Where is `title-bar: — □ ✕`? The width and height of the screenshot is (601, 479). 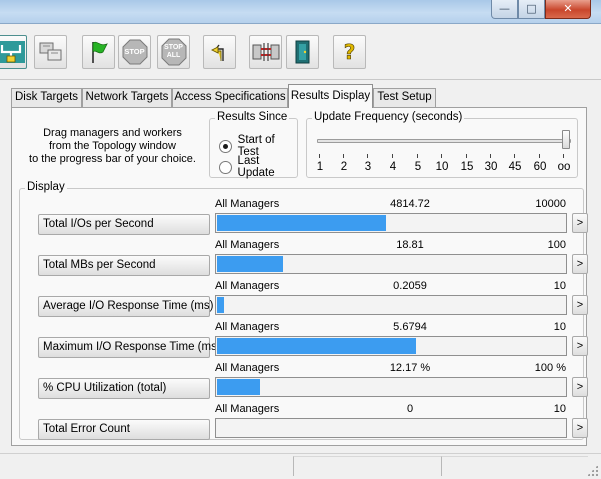
title-bar: — □ ✕ is located at coordinates (300, 12).